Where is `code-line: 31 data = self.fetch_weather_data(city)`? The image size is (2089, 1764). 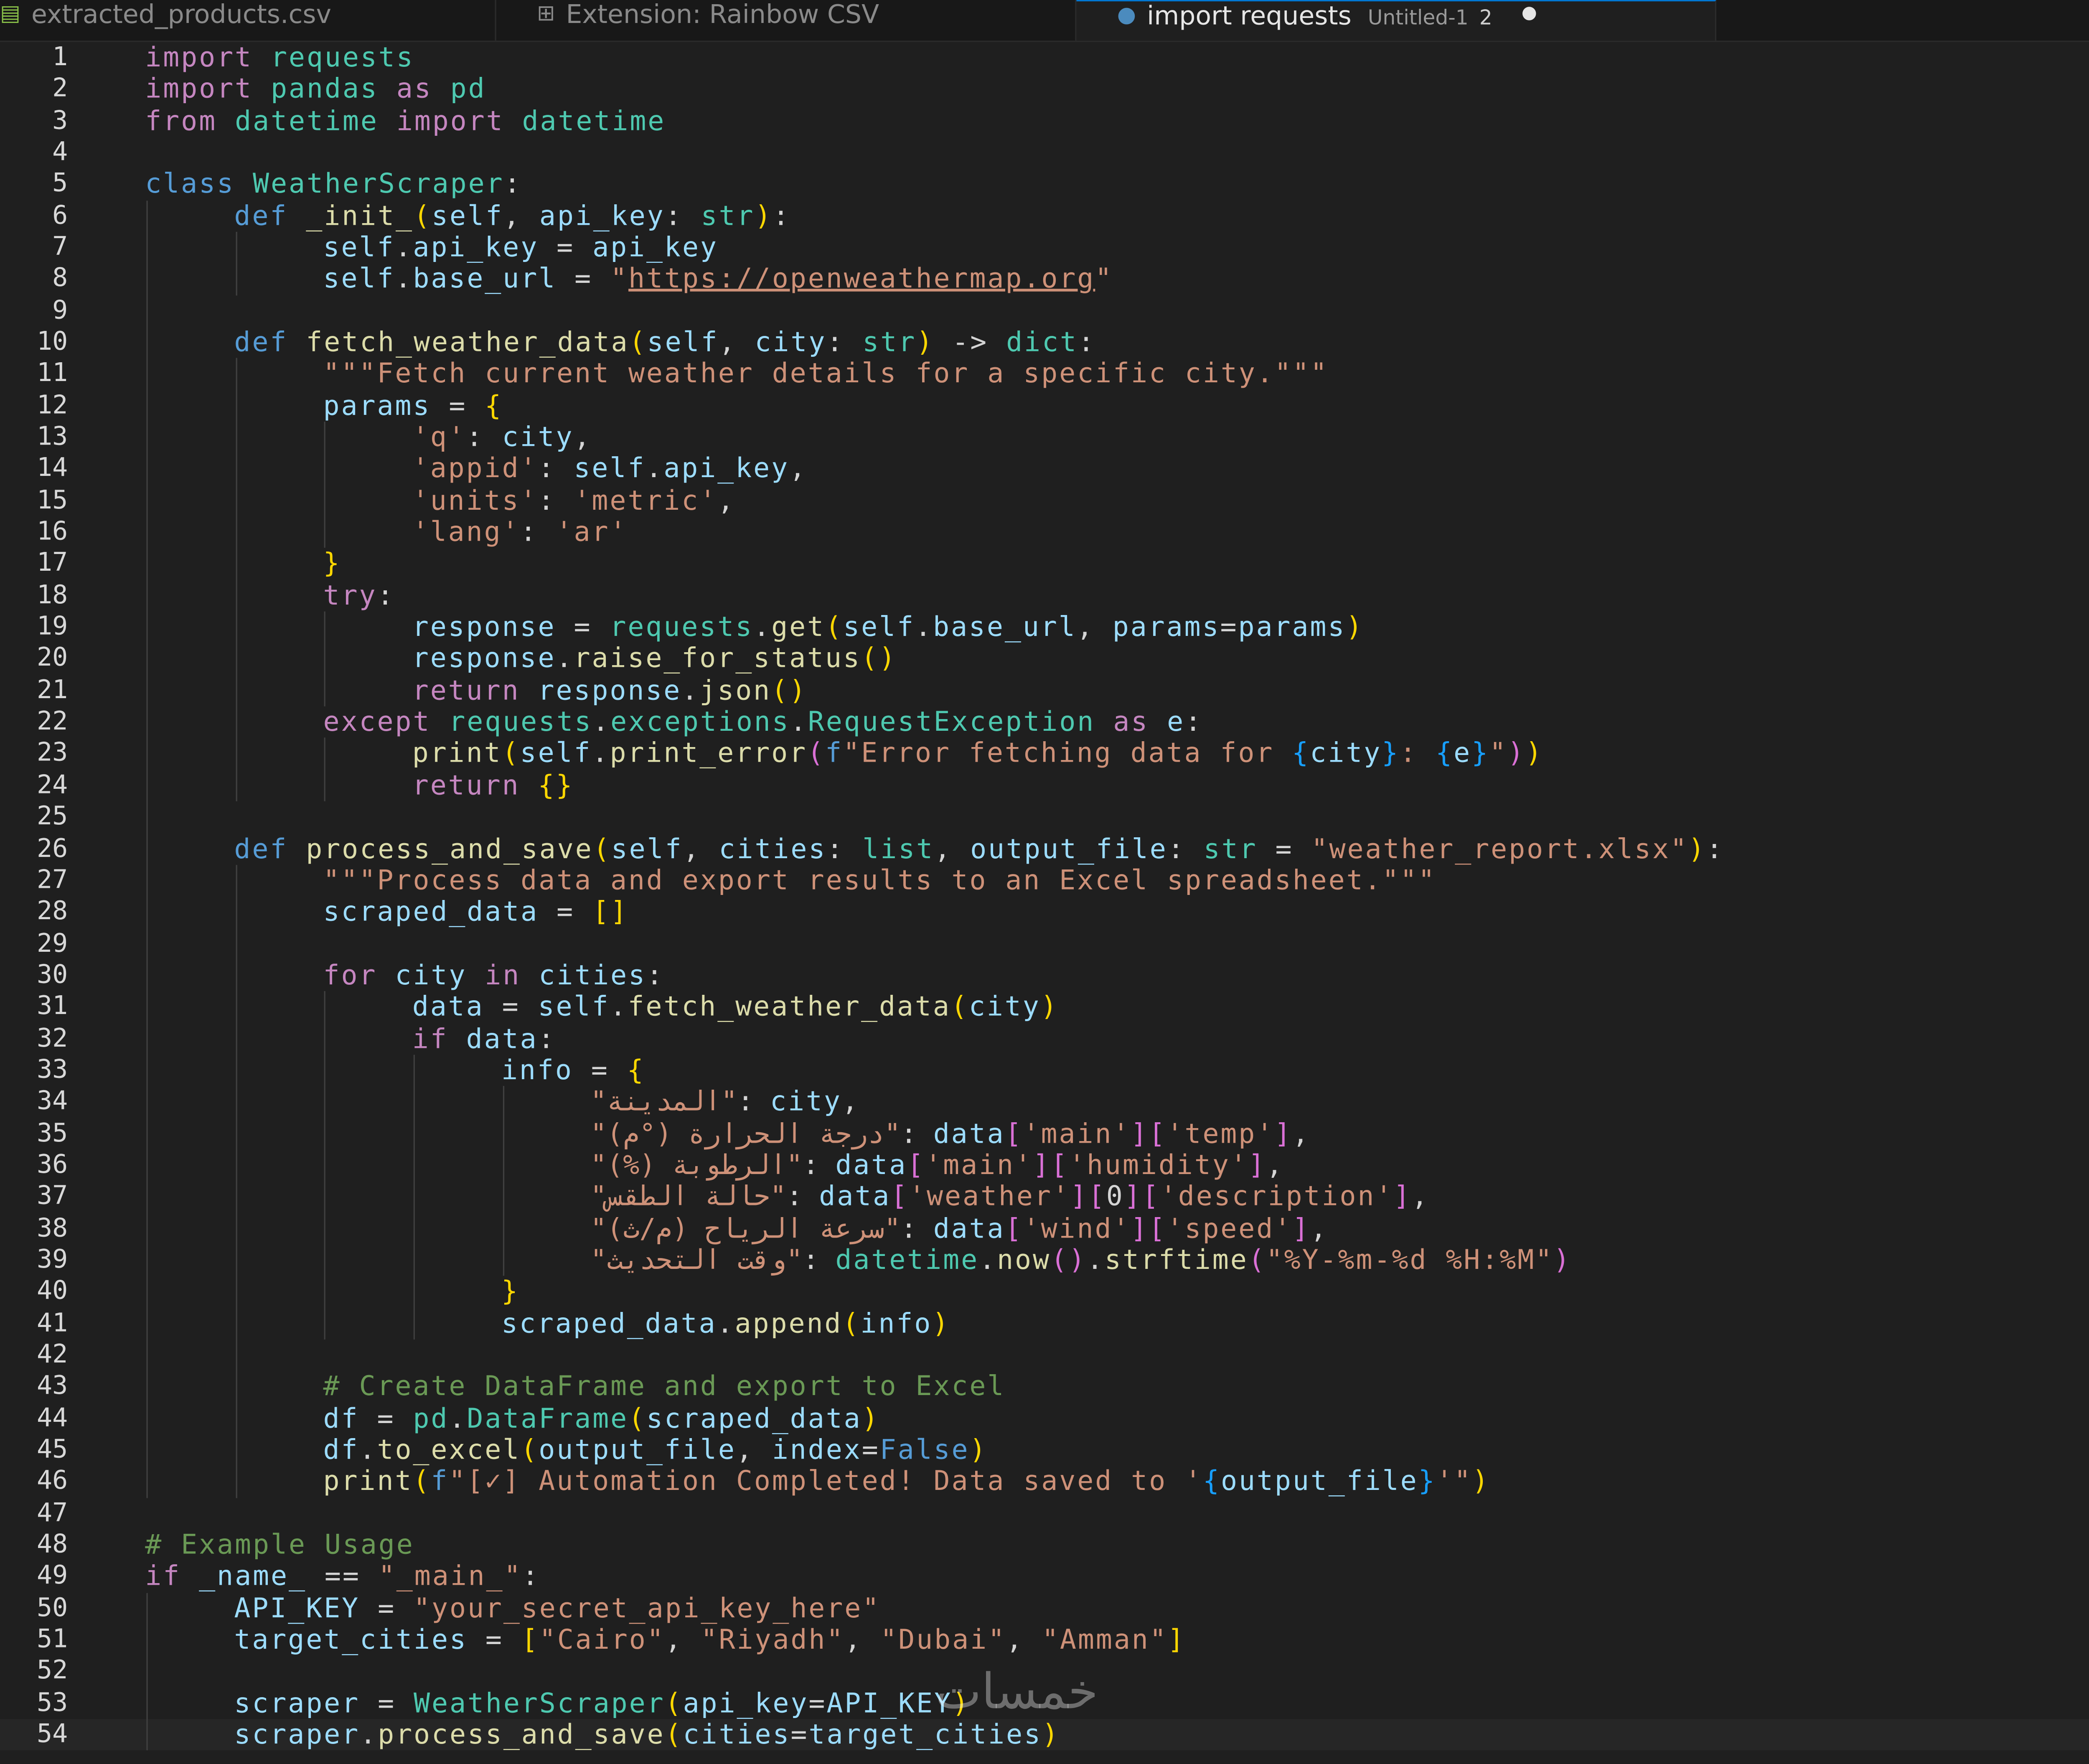
code-line: 31 data = self.fetch_weather_data(city) is located at coordinates (1044, 1006).